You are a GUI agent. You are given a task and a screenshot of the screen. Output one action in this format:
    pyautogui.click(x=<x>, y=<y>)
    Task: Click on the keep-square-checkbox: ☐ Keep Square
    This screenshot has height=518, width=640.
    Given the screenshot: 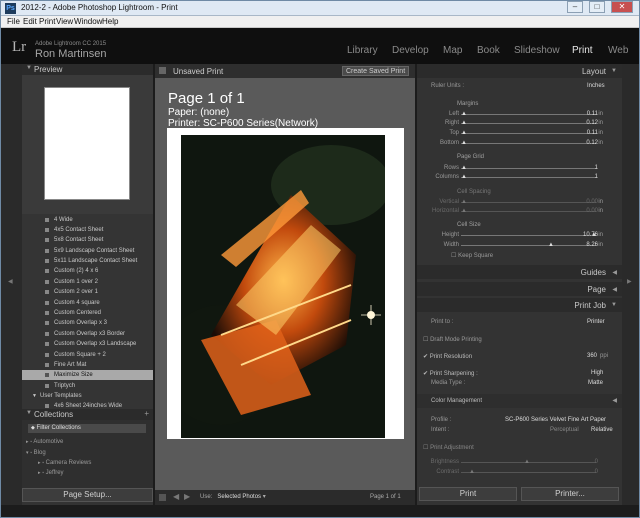 What is the action you would take?
    pyautogui.click(x=472, y=255)
    